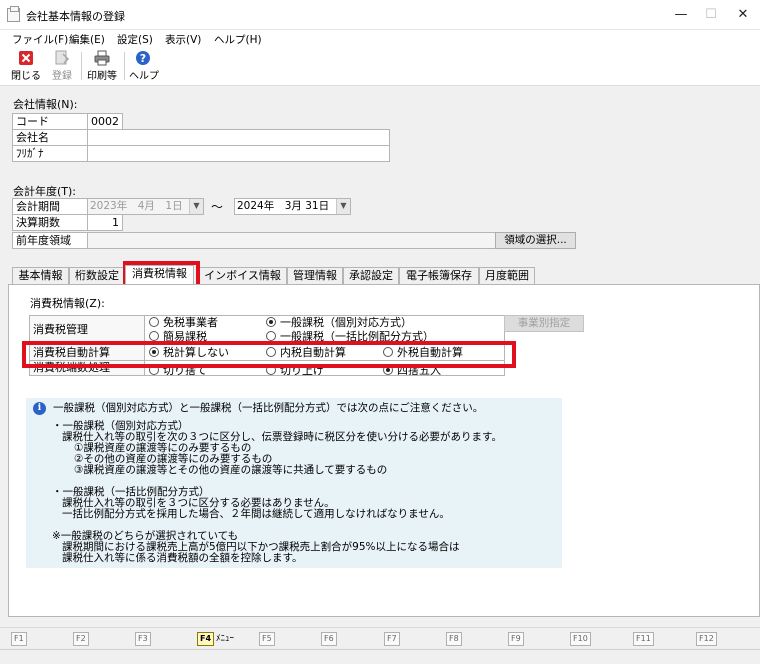 The width and height of the screenshot is (760, 664). I want to click on title-bar: 会社基本情報の登録 — ☐ ✕, so click(380, 15).